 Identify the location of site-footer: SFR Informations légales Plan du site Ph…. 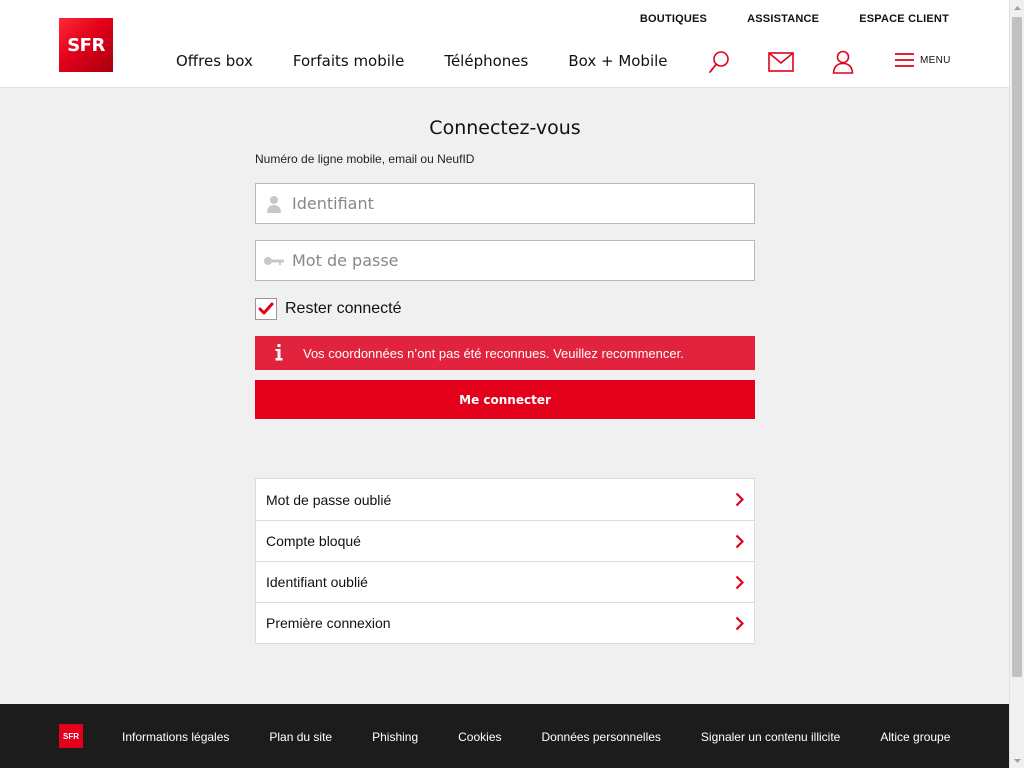
(504, 736).